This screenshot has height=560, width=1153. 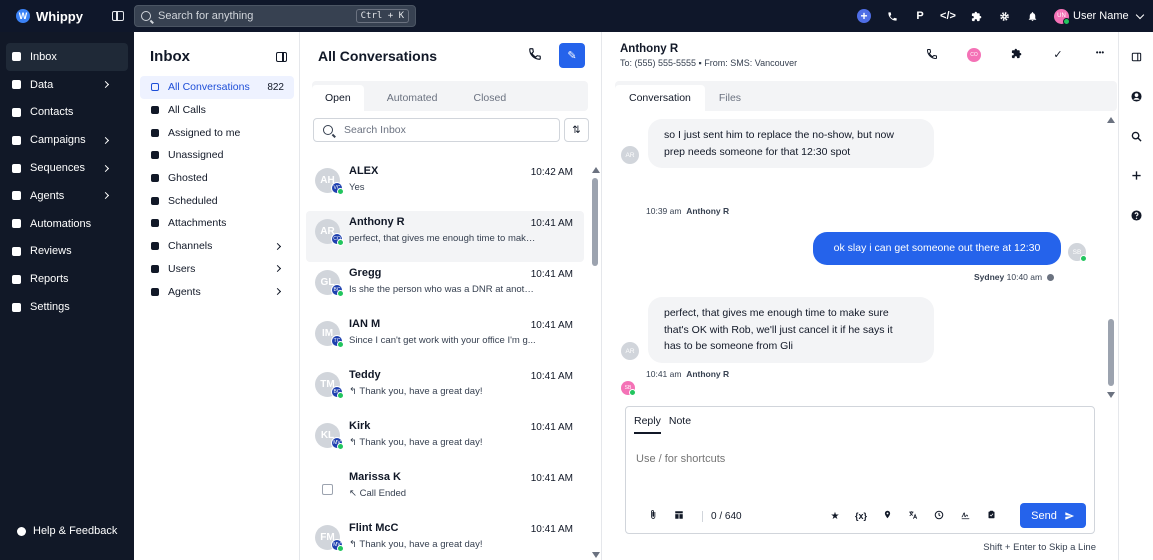 What do you see at coordinates (489, 98) in the screenshot?
I see `tab-closed: Closed` at bounding box center [489, 98].